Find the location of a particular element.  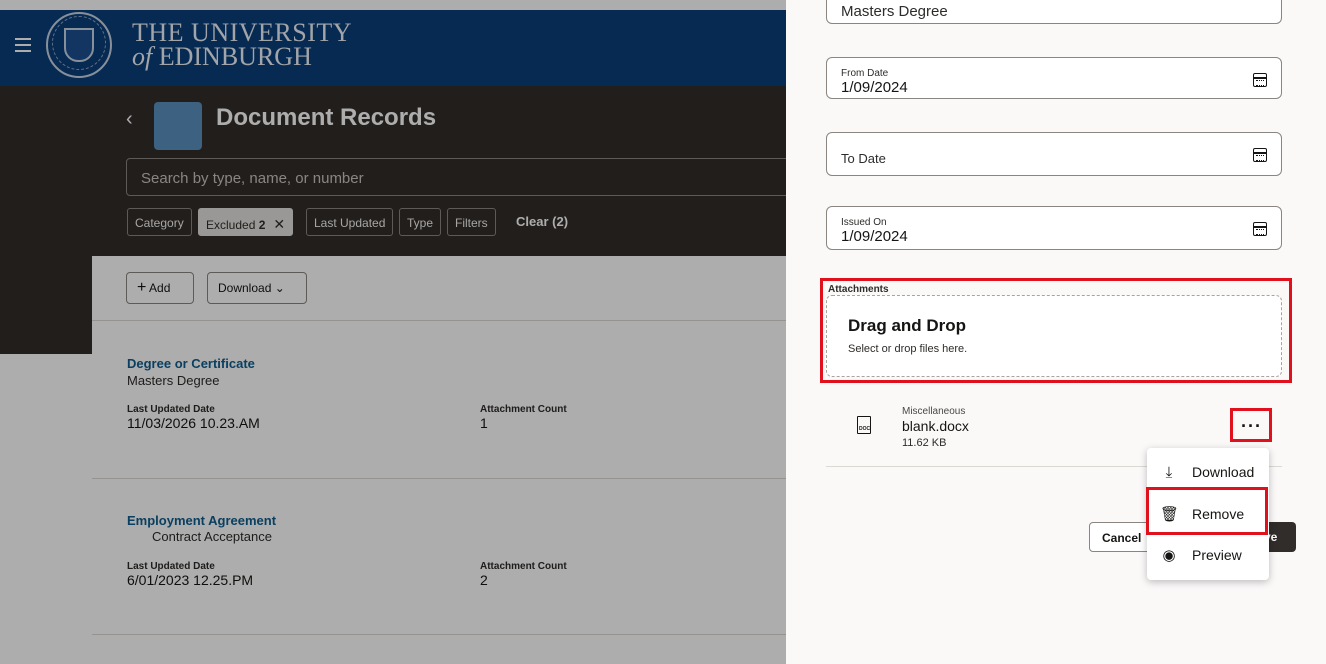

dropzone-subtitle: Select or drop files here. is located at coordinates (908, 349).